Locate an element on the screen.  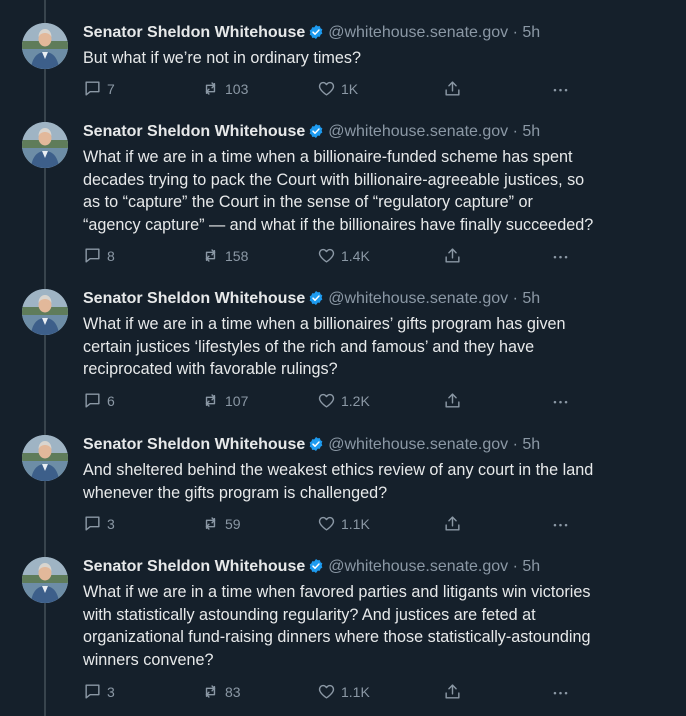
like-button: 1.4K is located at coordinates (343, 256).